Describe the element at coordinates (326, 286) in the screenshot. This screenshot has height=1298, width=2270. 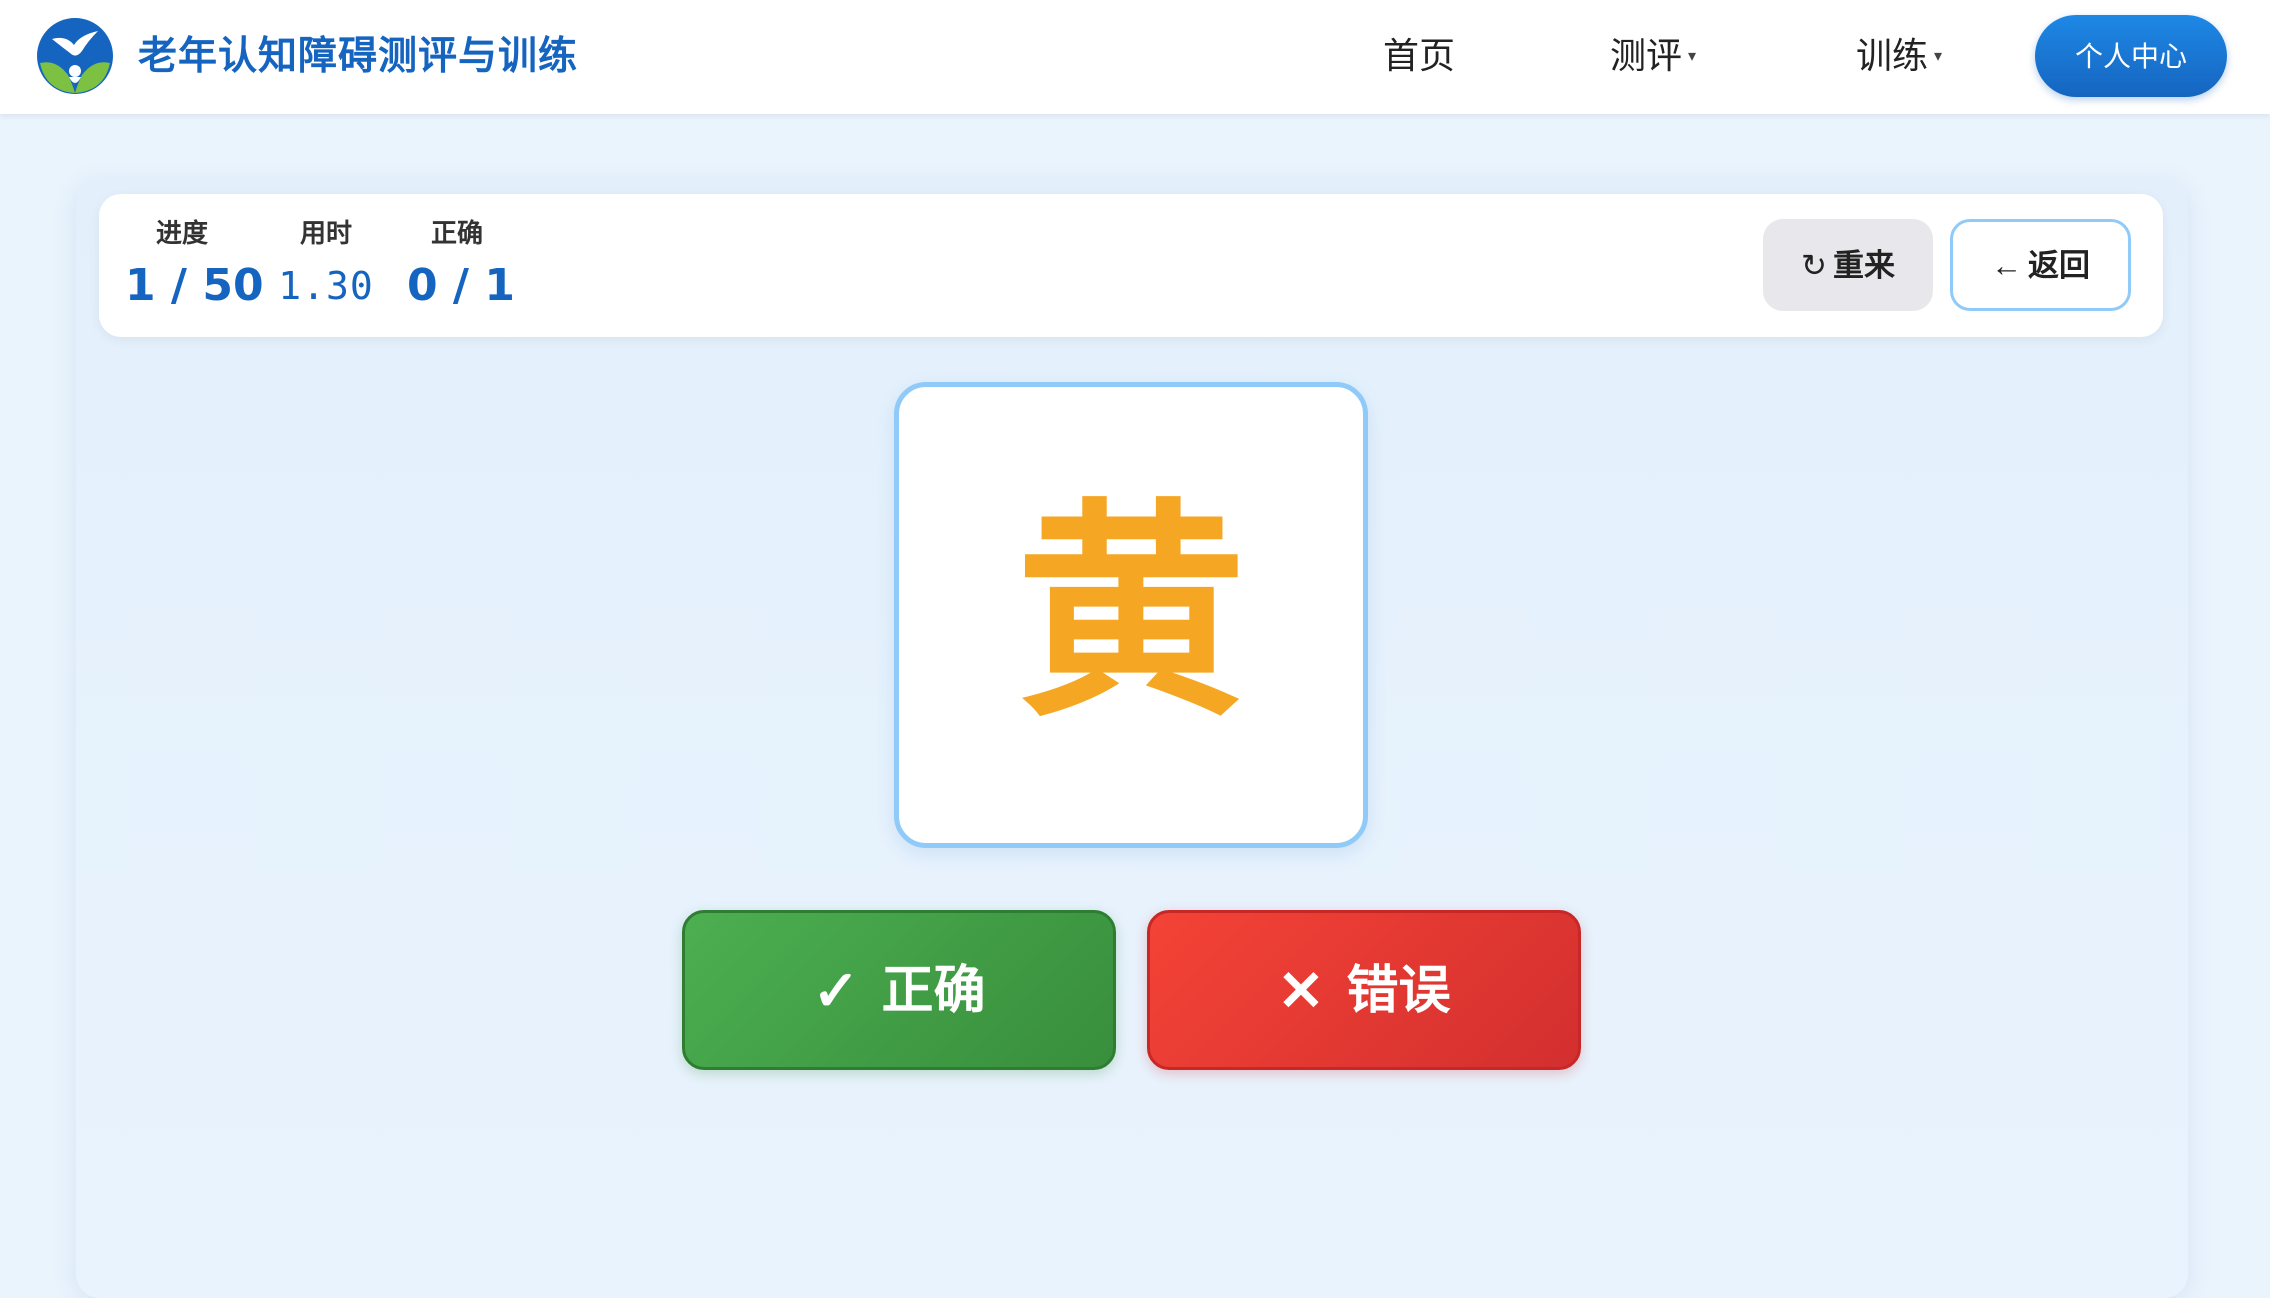
I see `time-value: 1.30` at that location.